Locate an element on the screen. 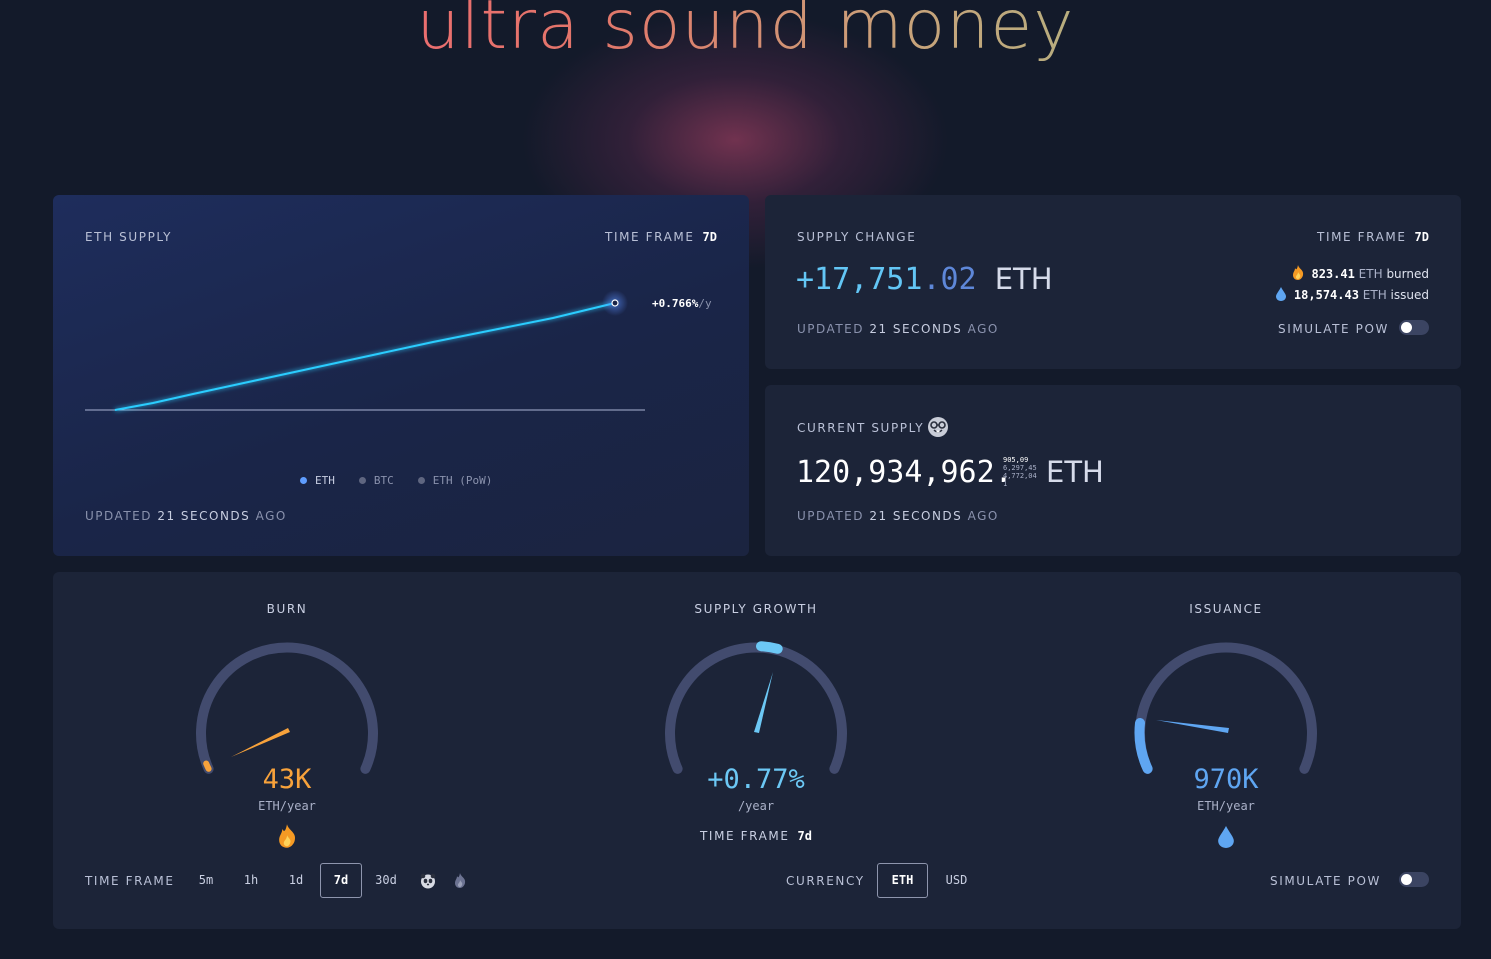 This screenshot has width=1491, height=959. supply-change-label: SUPPLY CHANGE is located at coordinates (857, 237).